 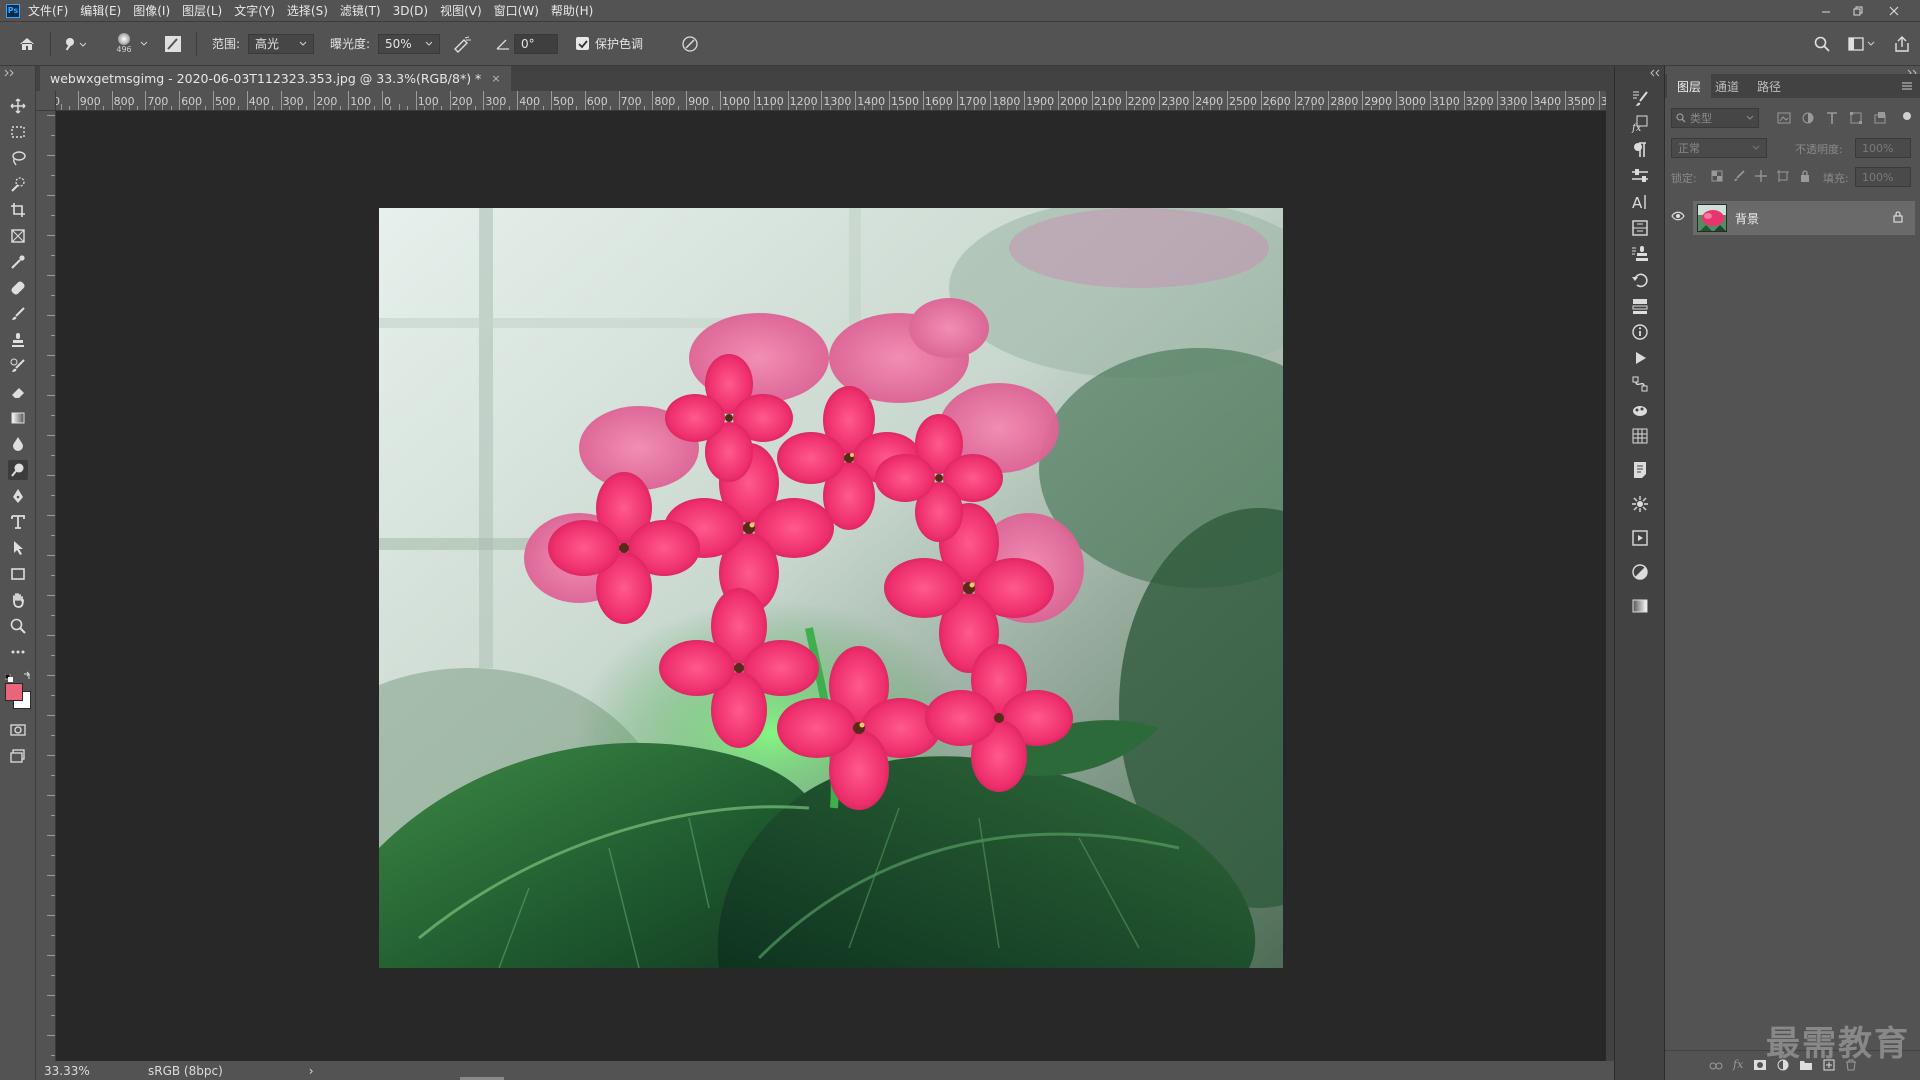 What do you see at coordinates (462, 43) in the screenshot?
I see `airbrush-icon` at bounding box center [462, 43].